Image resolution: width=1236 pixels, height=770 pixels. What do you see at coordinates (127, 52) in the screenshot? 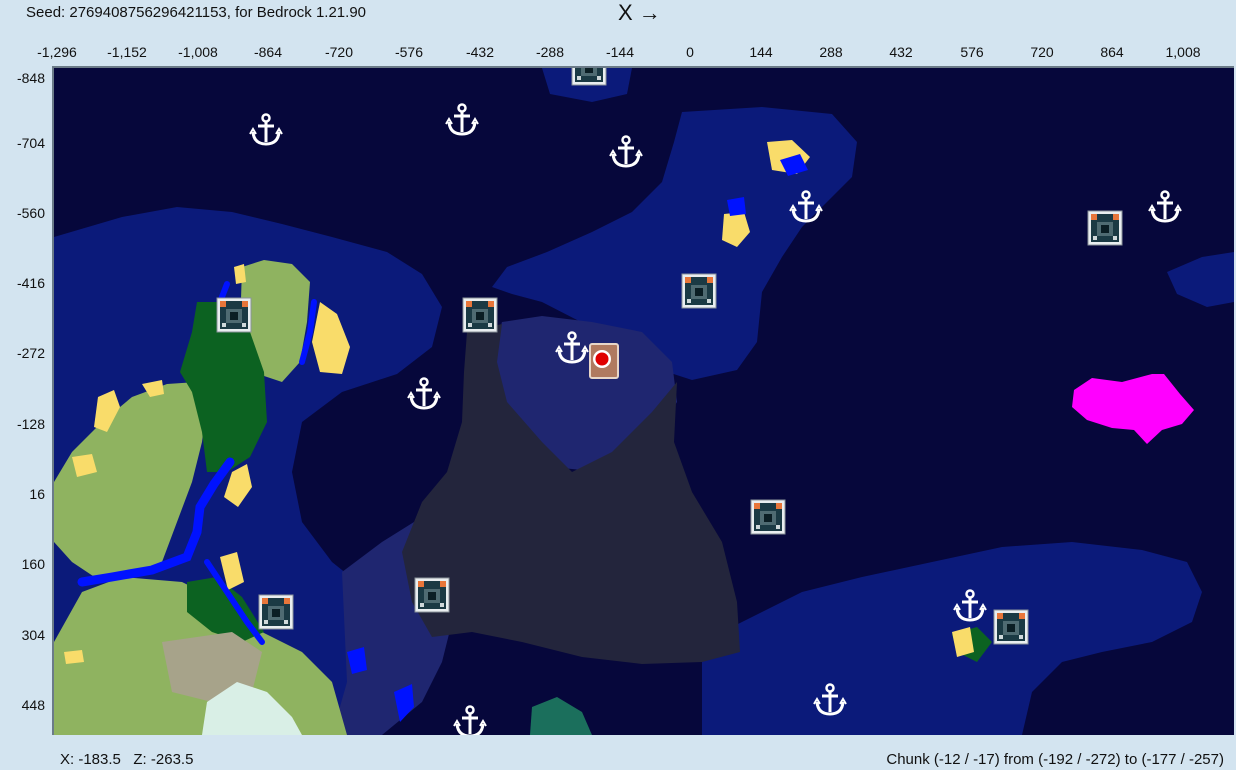
I see `x-tick: -1,152` at bounding box center [127, 52].